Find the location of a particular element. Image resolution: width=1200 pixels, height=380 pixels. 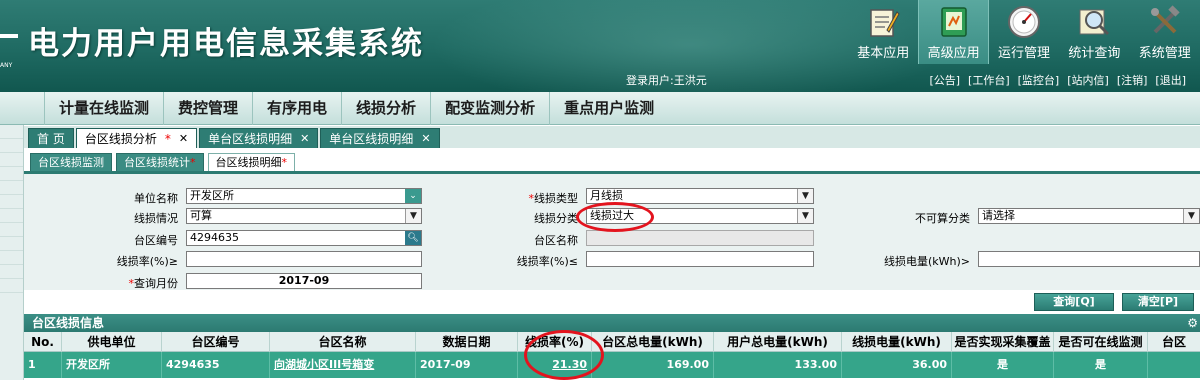

clear-button: 清空[P] is located at coordinates (1158, 302).